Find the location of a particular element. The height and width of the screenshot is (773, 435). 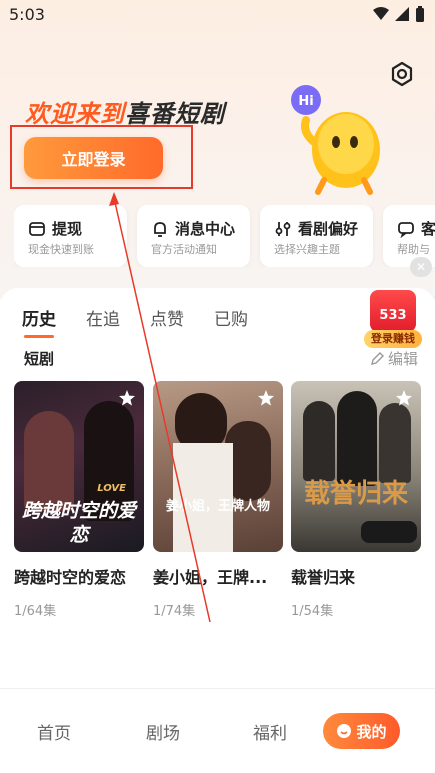

shortcut-subtitle: 官方活动通知 is located at coordinates (184, 249).